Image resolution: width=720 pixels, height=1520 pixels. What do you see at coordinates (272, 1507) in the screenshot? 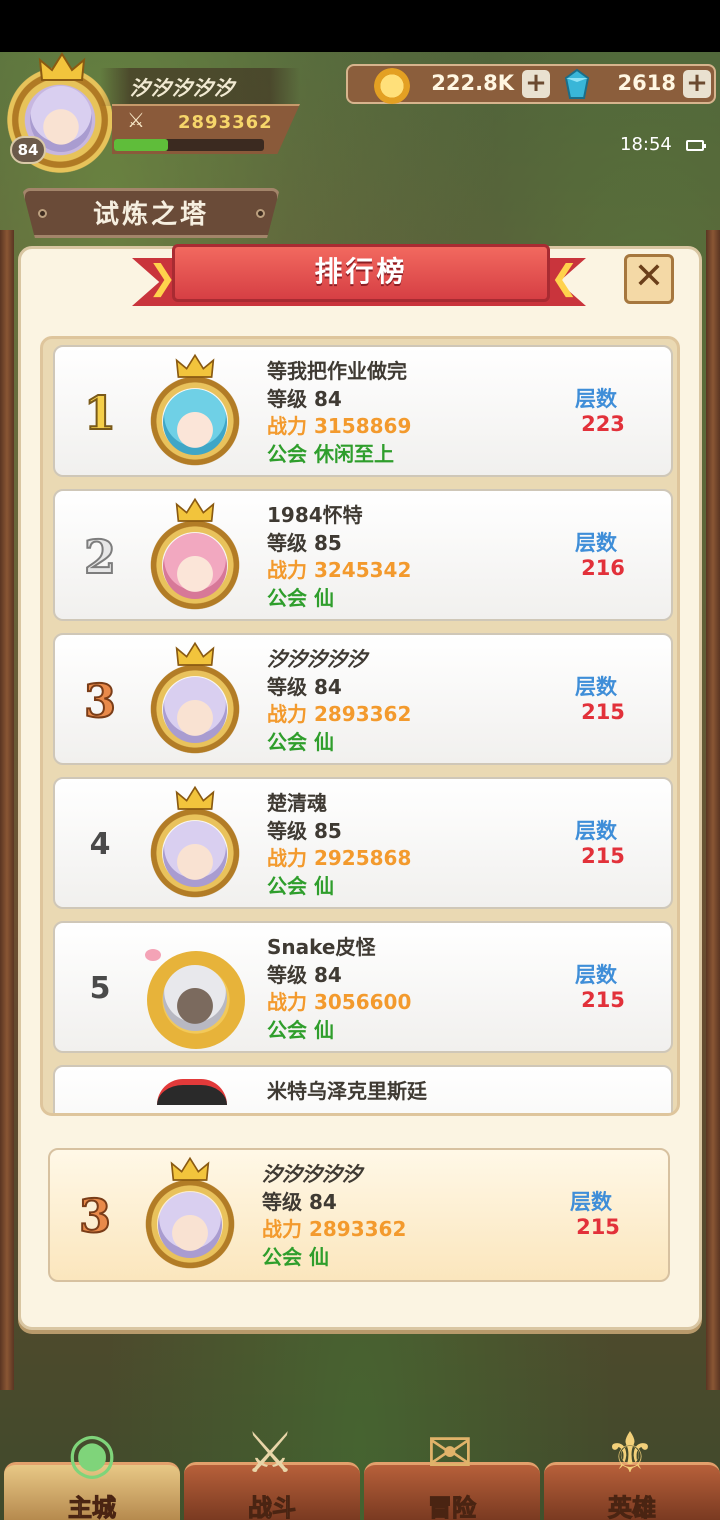
I see `nav-label: 战斗` at bounding box center [272, 1507].